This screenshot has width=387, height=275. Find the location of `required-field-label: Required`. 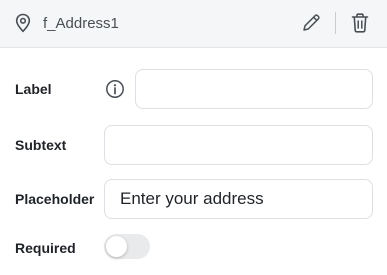

required-field-label: Required is located at coordinates (45, 248).